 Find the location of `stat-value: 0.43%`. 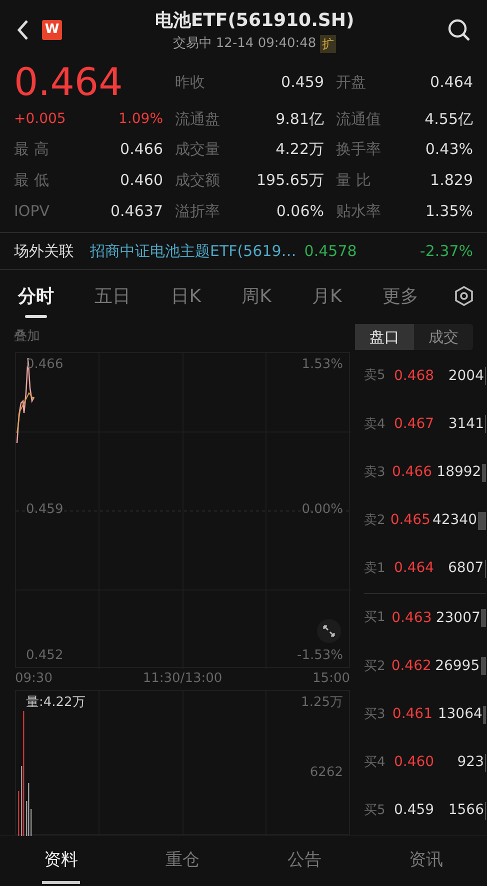

stat-value: 0.43% is located at coordinates (448, 149).